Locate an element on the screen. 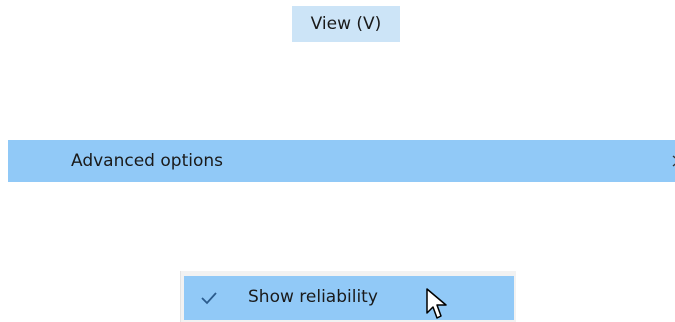  advanced-options-label: Advanced options is located at coordinates (147, 161).